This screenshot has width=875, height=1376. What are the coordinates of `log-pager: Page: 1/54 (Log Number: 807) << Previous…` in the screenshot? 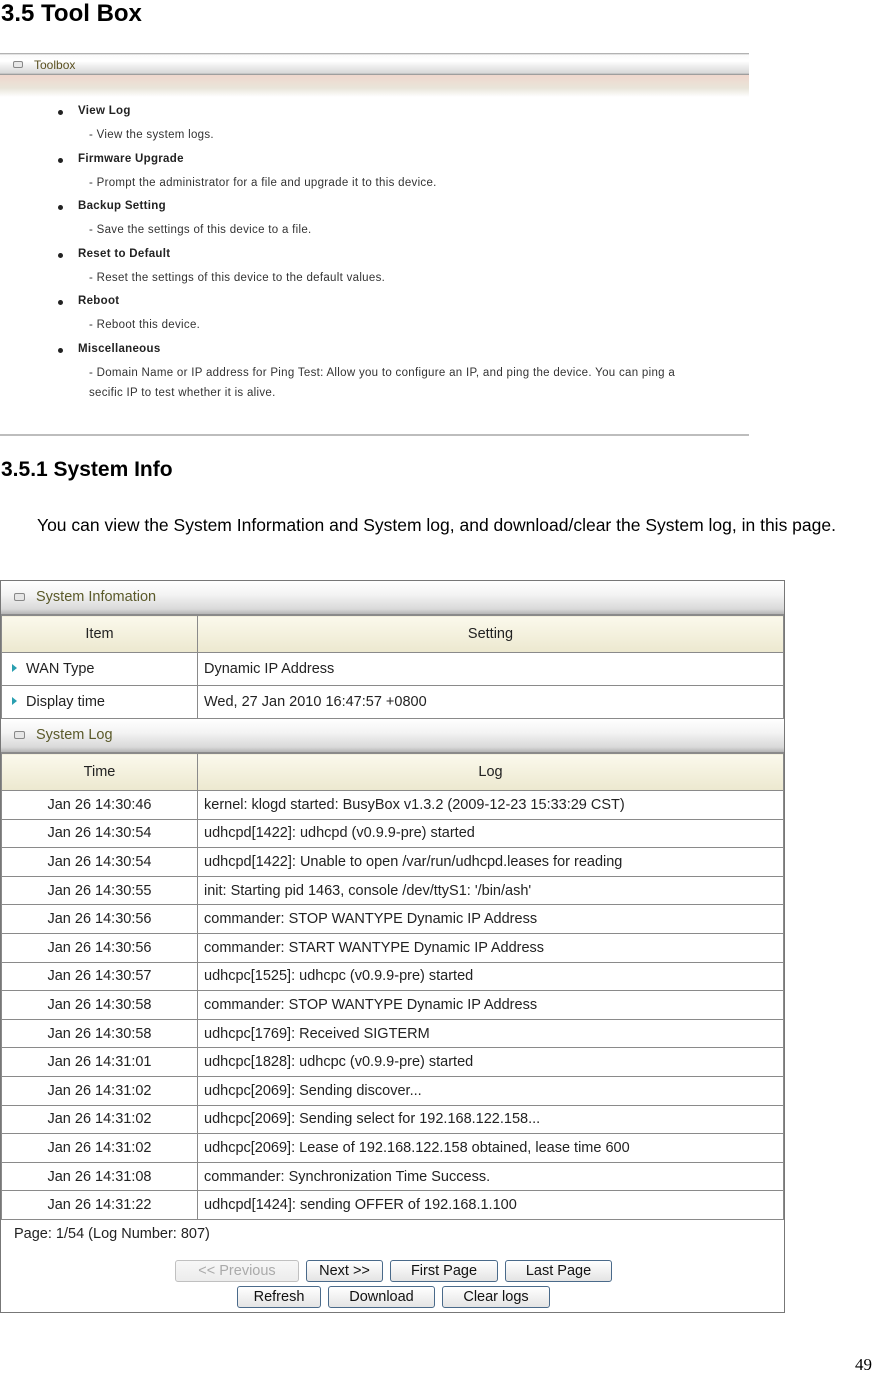 It's located at (392, 1268).